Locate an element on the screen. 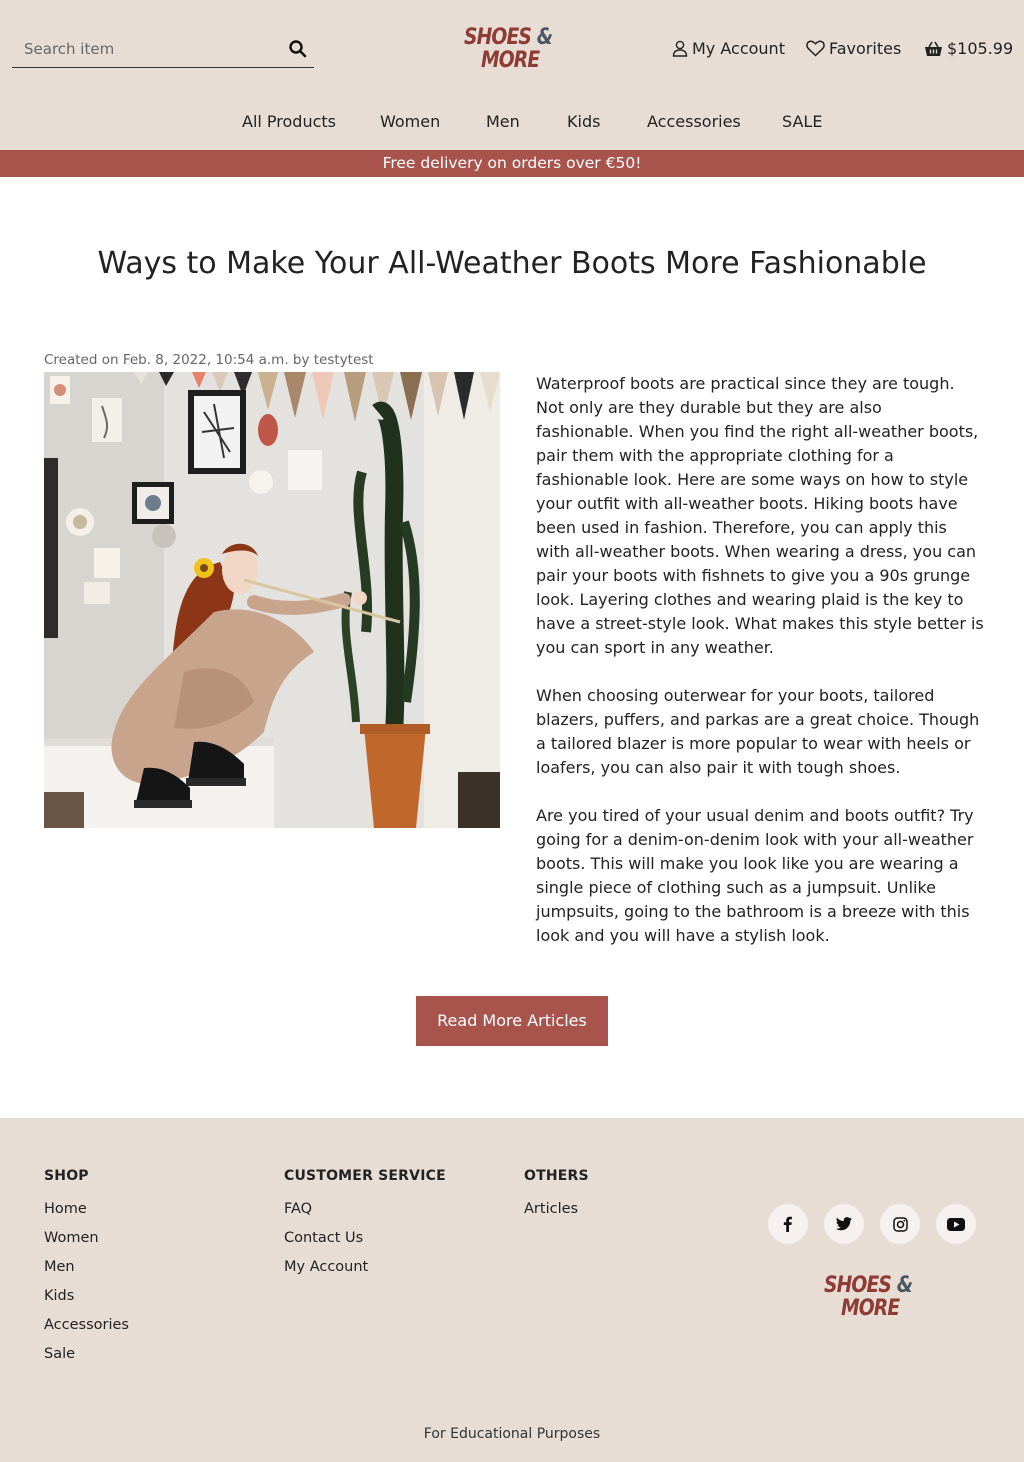  footer-note: For Educational Purposes is located at coordinates (512, 1434).